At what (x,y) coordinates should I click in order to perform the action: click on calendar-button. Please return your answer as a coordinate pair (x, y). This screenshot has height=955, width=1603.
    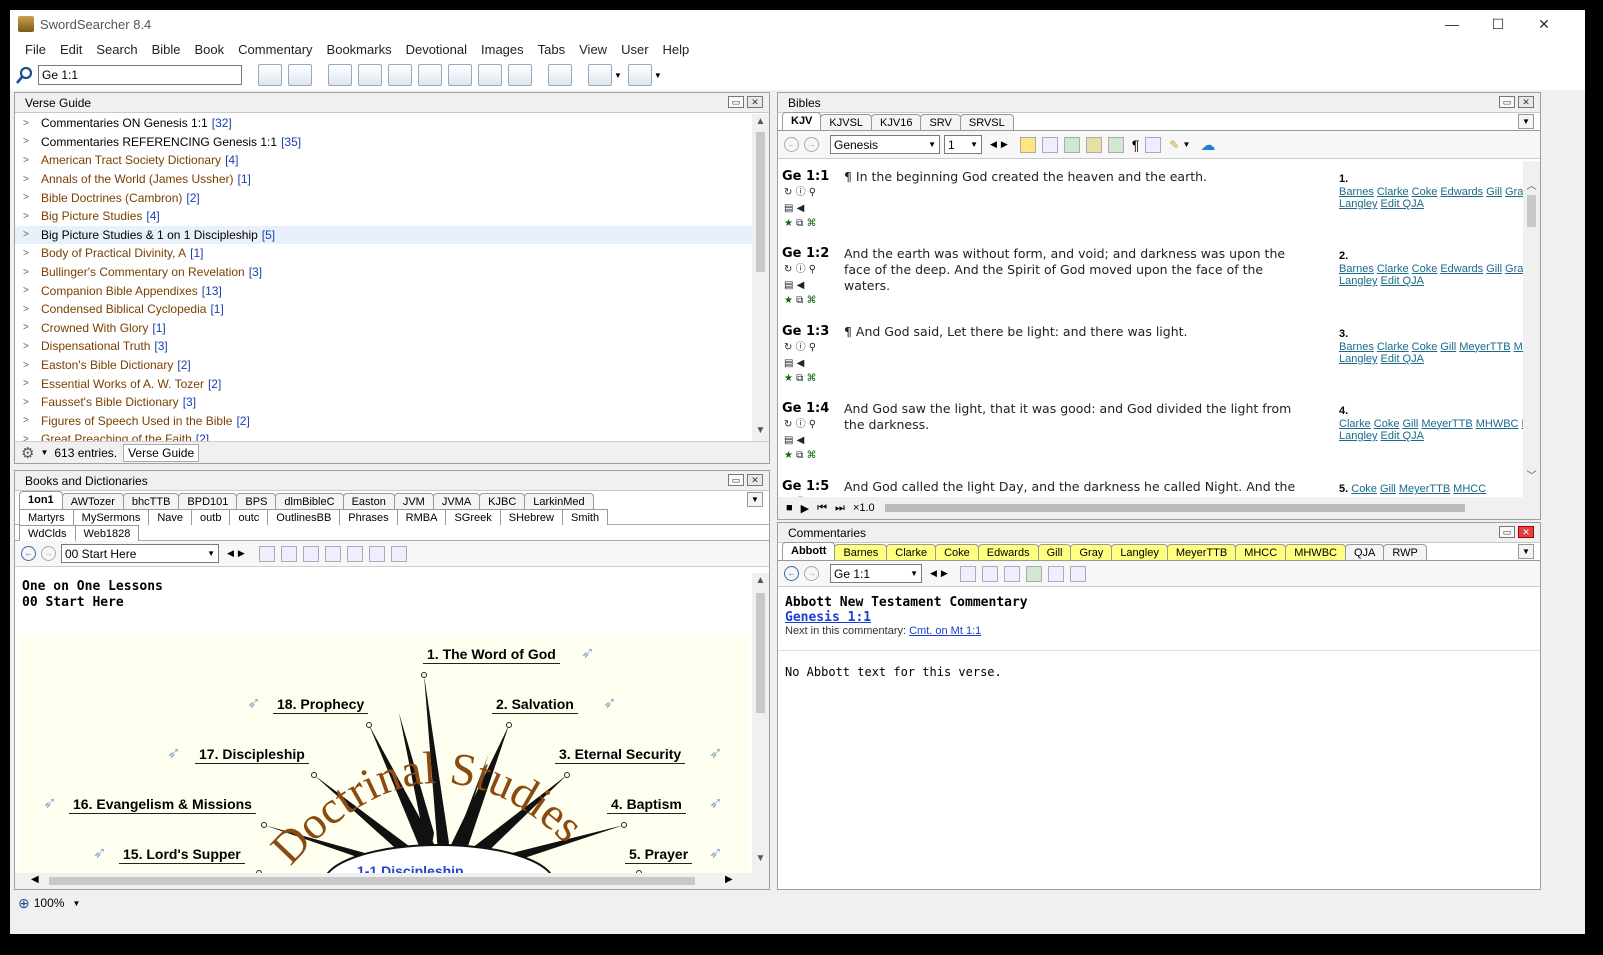
    Looking at the image, I should click on (560, 75).